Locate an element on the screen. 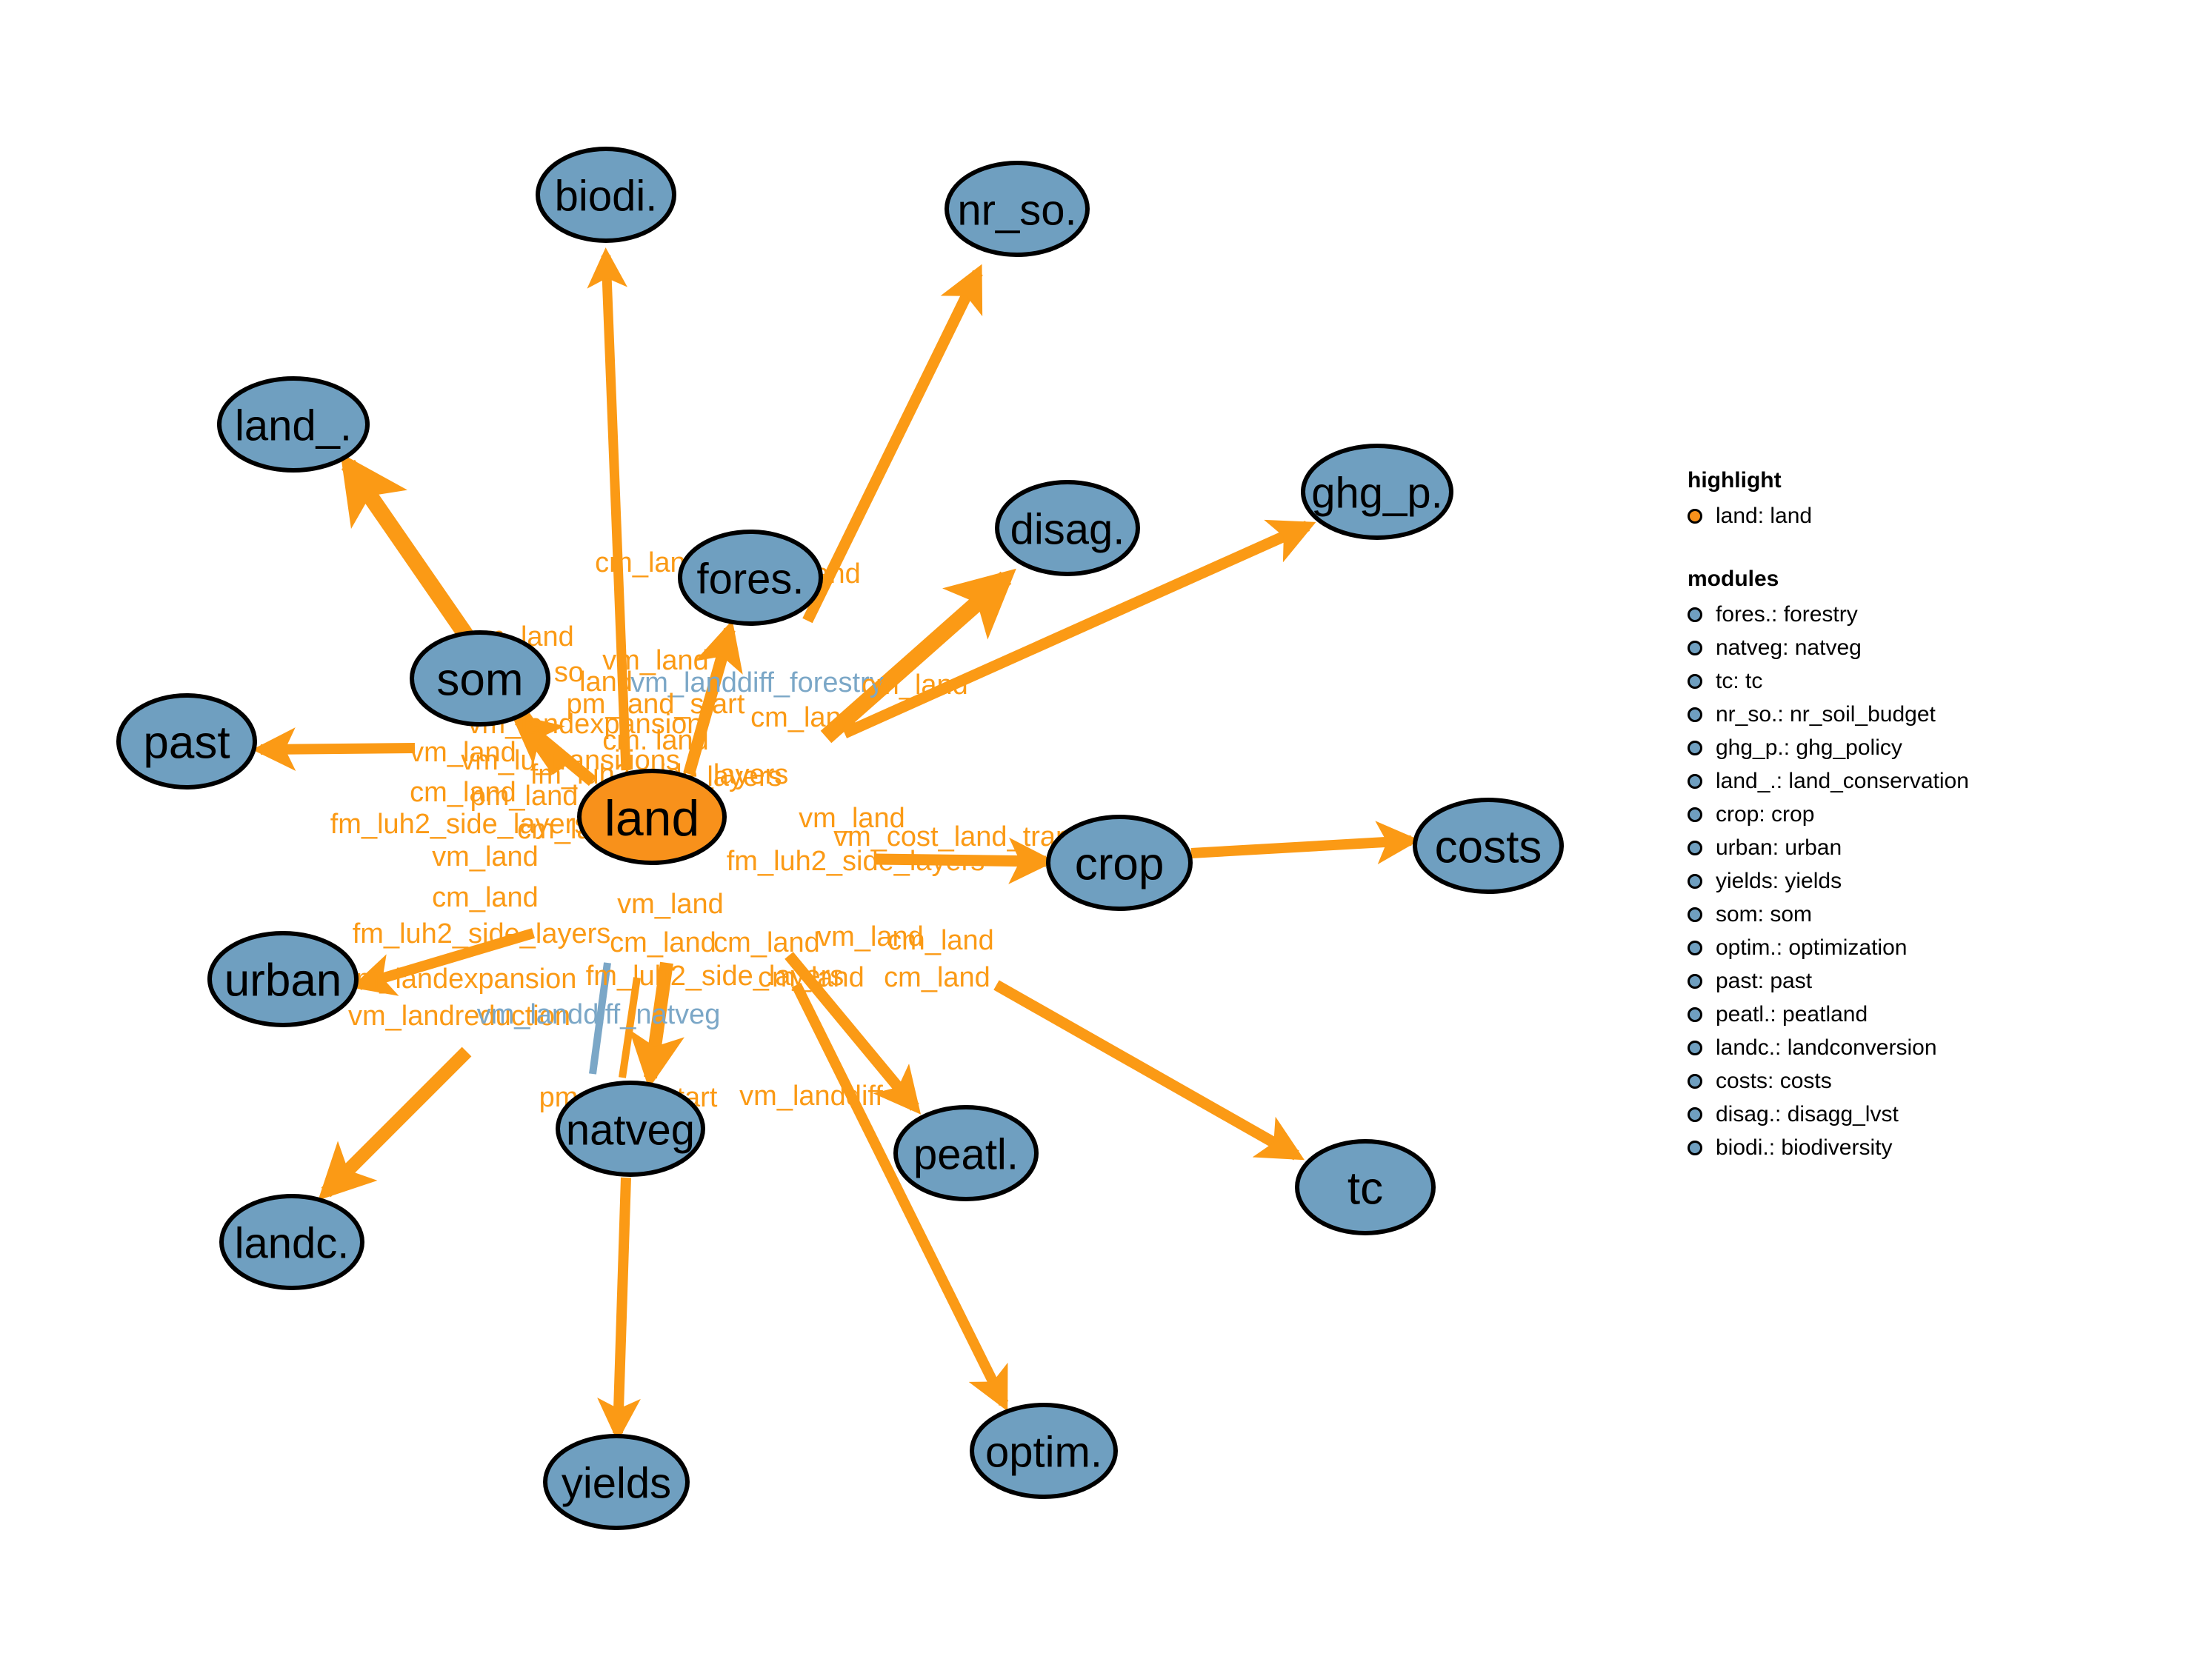  node-som: som is located at coordinates (480, 678).